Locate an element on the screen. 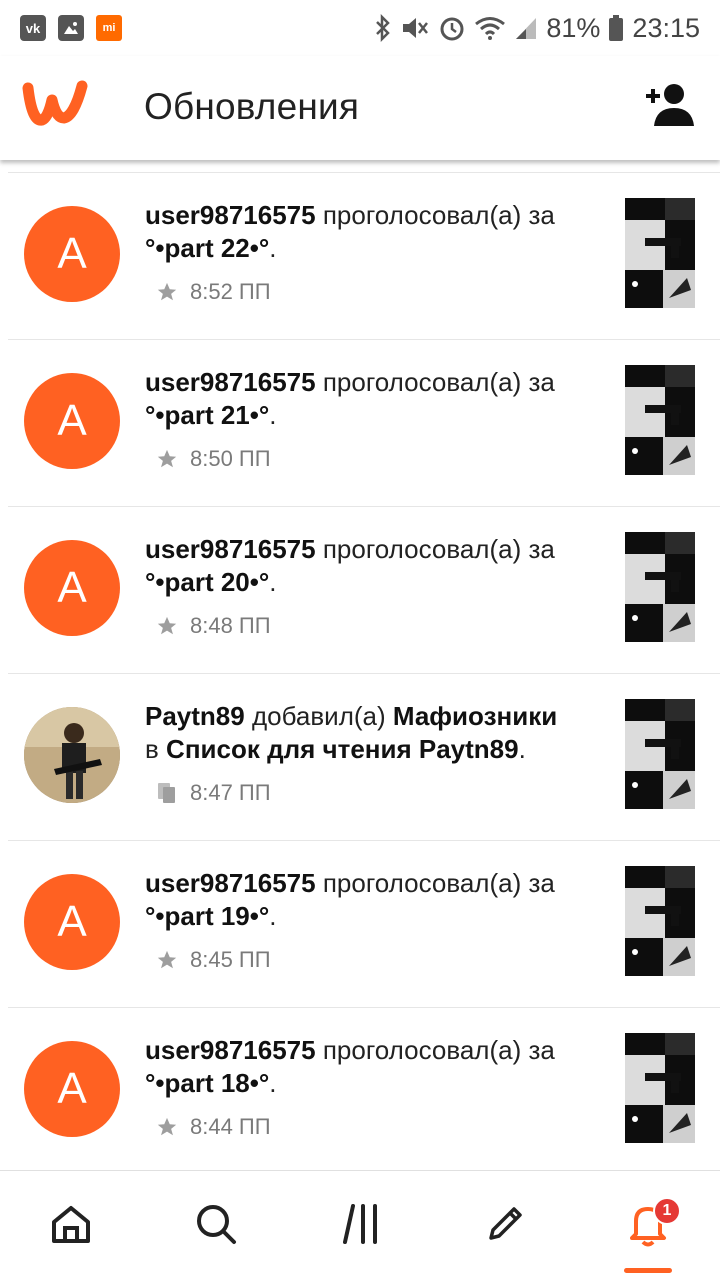 The image size is (720, 1280). update-meta: 8:50 ПП is located at coordinates (213, 459).